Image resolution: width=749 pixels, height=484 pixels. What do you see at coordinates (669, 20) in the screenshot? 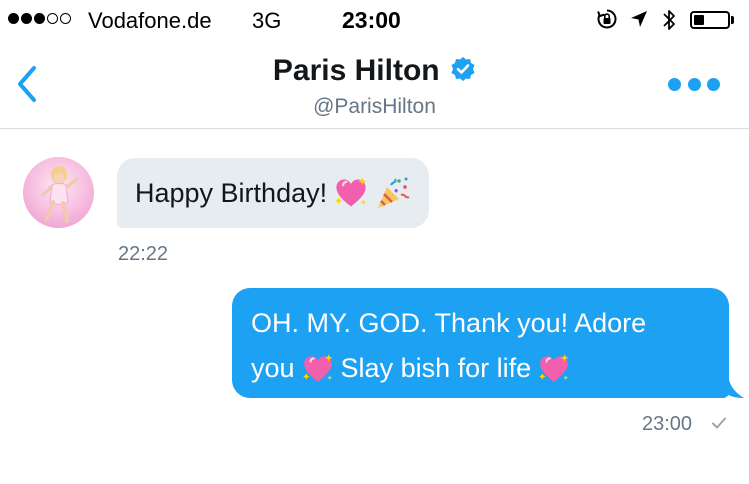
I see `bluetooth-icon` at bounding box center [669, 20].